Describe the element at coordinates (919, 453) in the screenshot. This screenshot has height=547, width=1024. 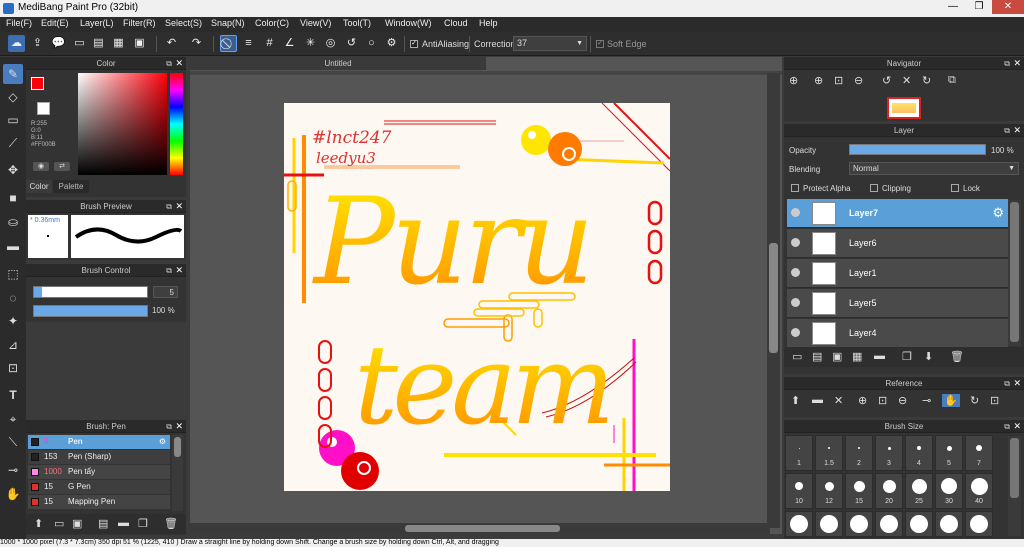
I see `brush-size-cell: 4` at that location.